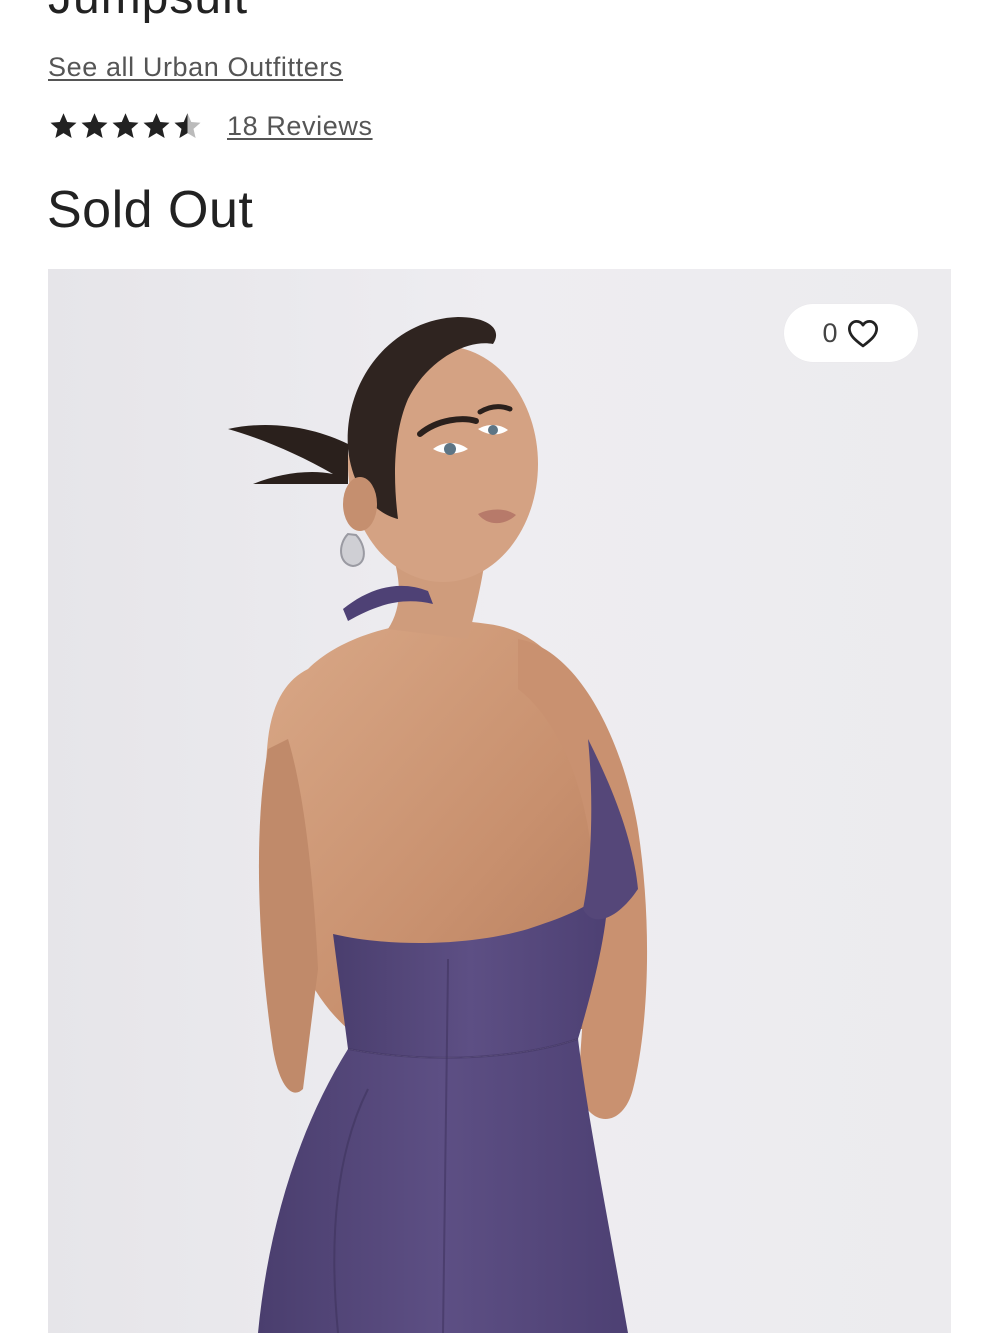 This screenshot has height=1333, width=1000. What do you see at coordinates (148, 14) in the screenshot?
I see `product-title: Jumpsuit` at bounding box center [148, 14].